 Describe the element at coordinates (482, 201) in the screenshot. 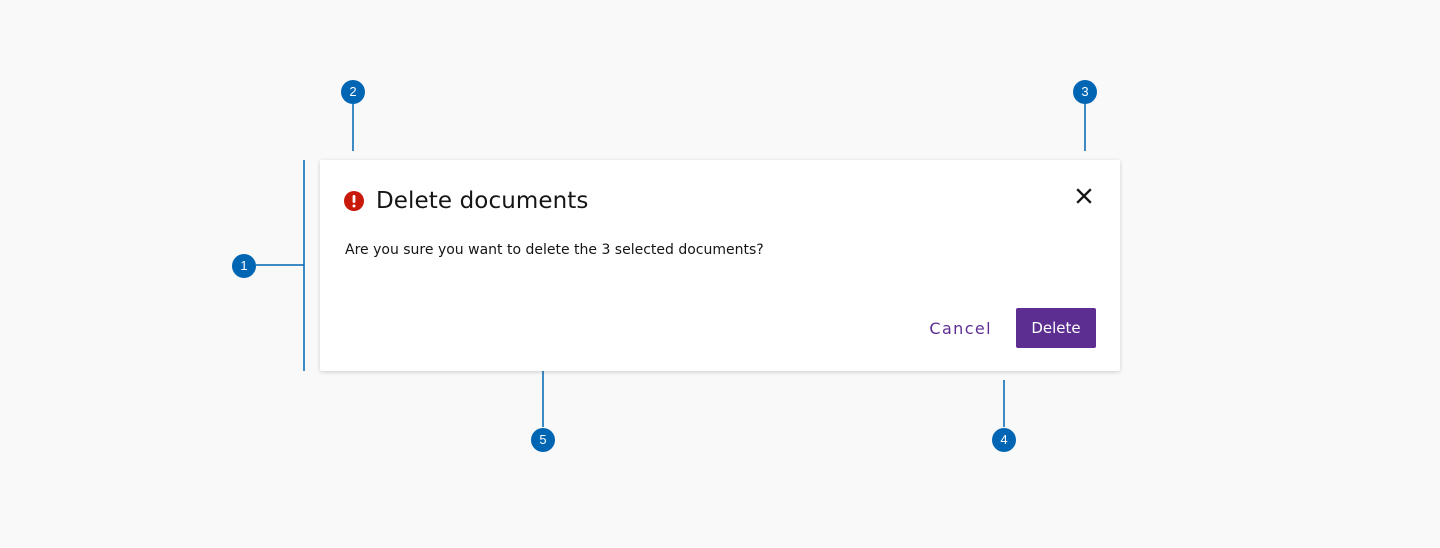

I see `dialog-title: Delete documents` at that location.